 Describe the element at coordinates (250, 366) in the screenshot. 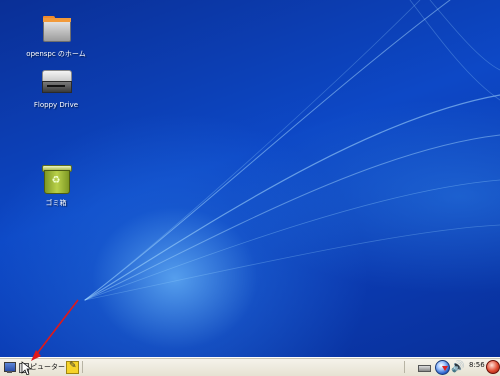

I see `taskbar: ピューター ✎ 🔊 8:56` at that location.